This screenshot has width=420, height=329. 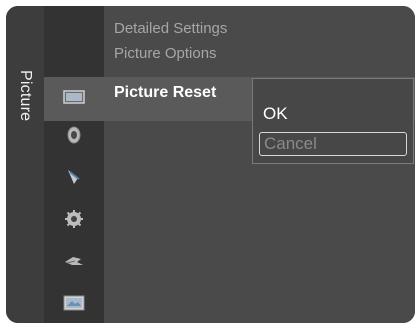 I want to click on reset-confirm-popup: OK Cancel, so click(x=333, y=121).